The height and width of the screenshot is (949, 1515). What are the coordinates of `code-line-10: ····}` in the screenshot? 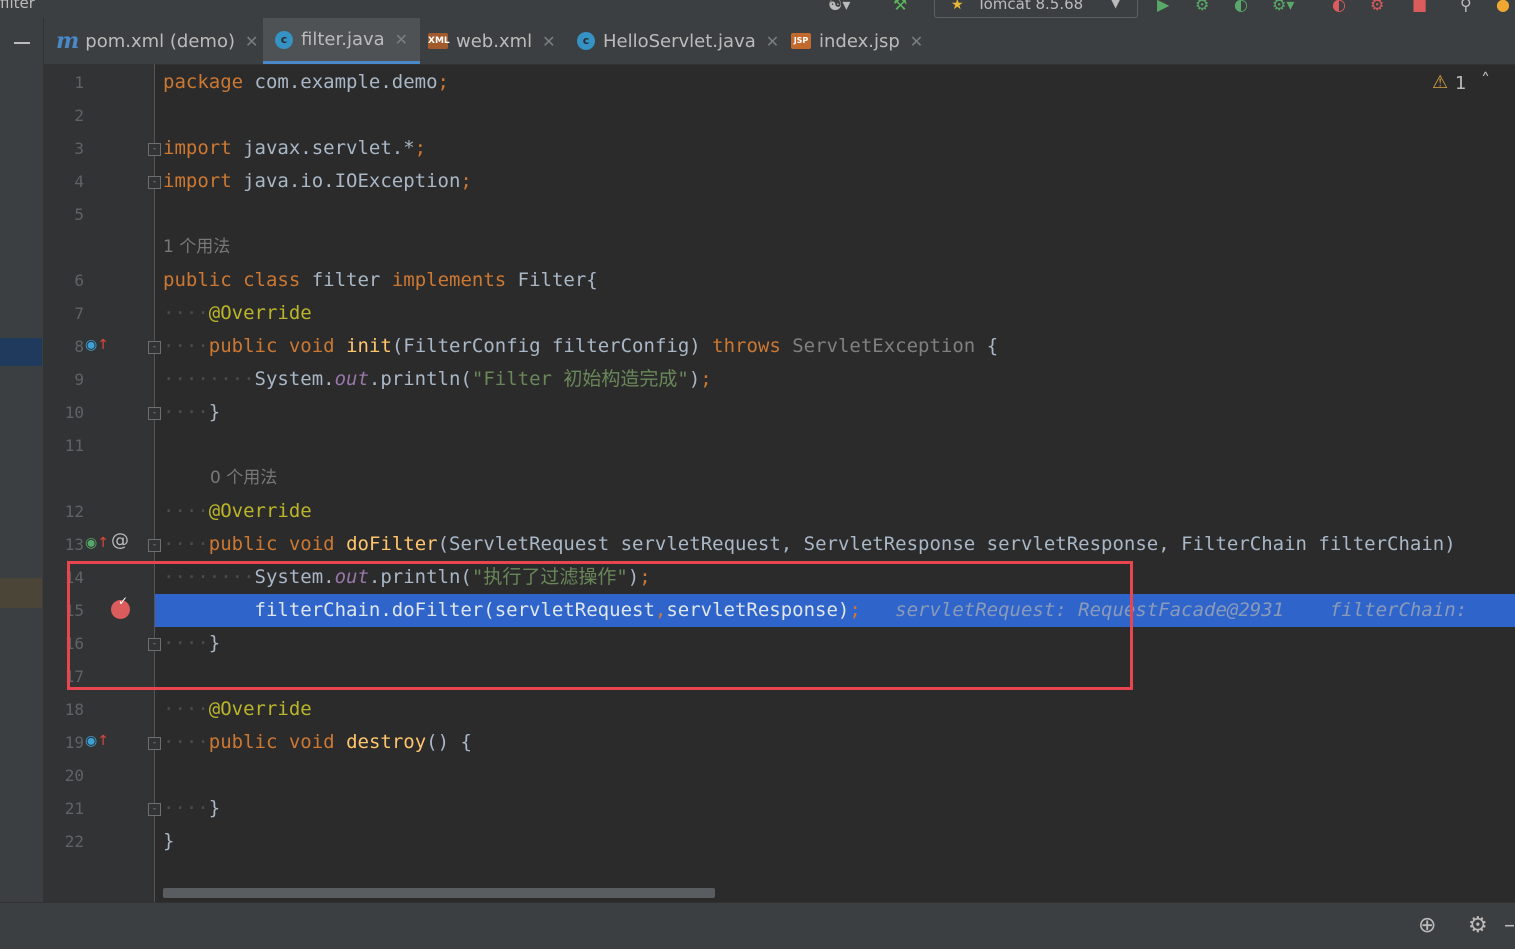 It's located at (192, 412).